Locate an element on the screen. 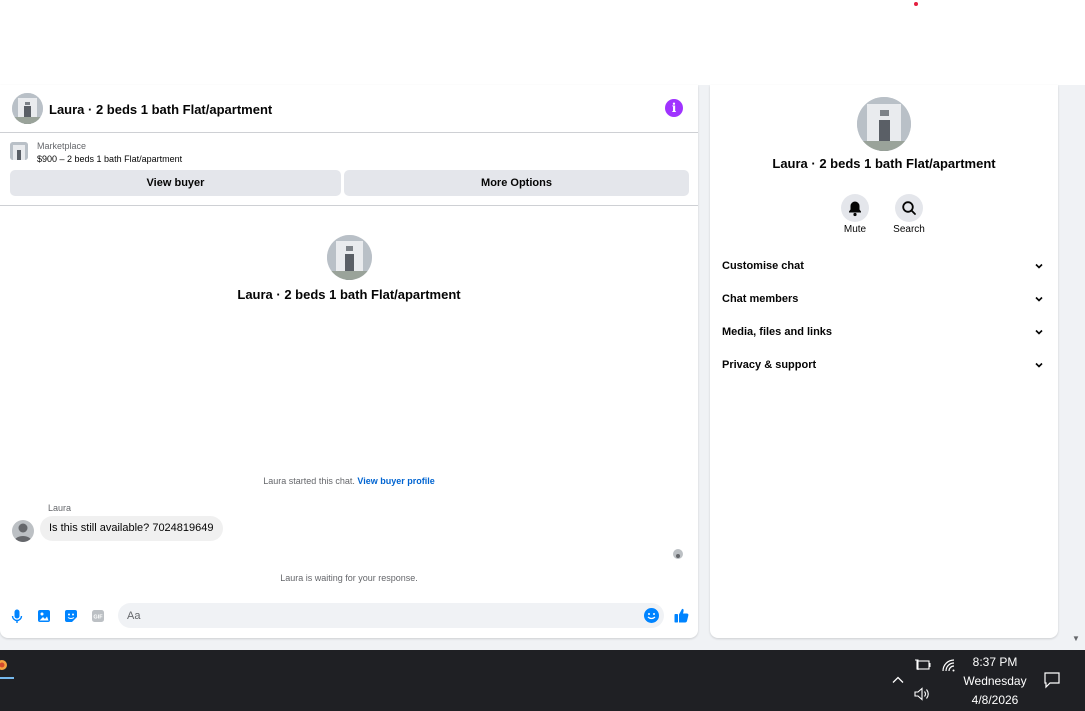 The width and height of the screenshot is (1085, 711). message-input-box is located at coordinates (391, 615).